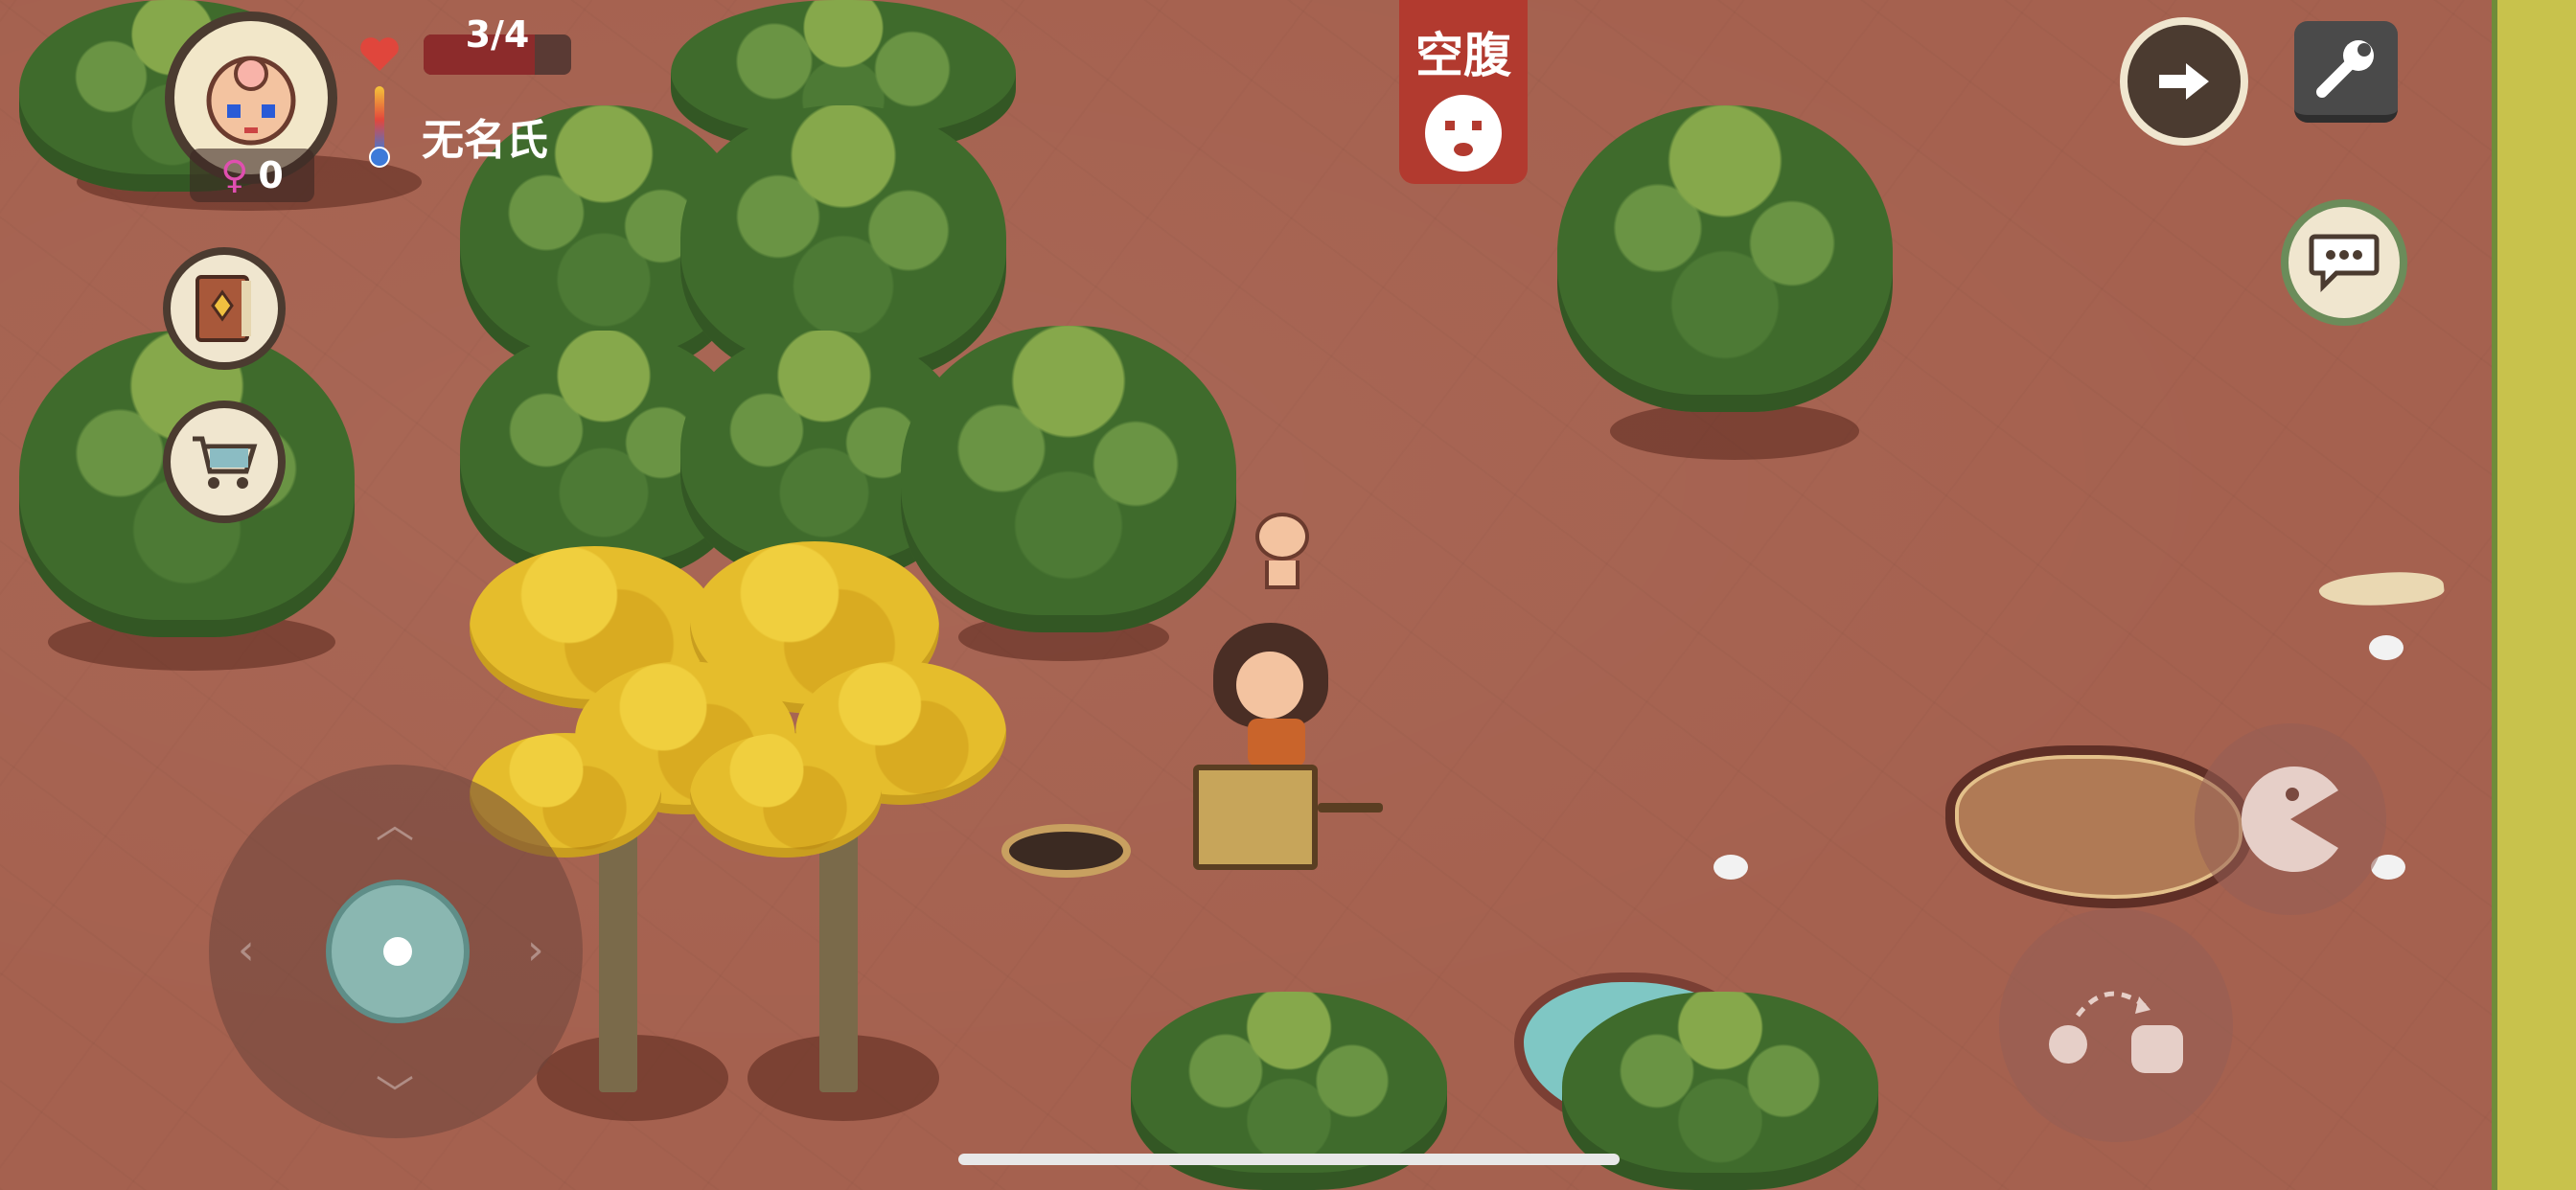 The width and height of the screenshot is (2576, 1190). I want to click on chevron-up-icon: ︿, so click(395, 825).